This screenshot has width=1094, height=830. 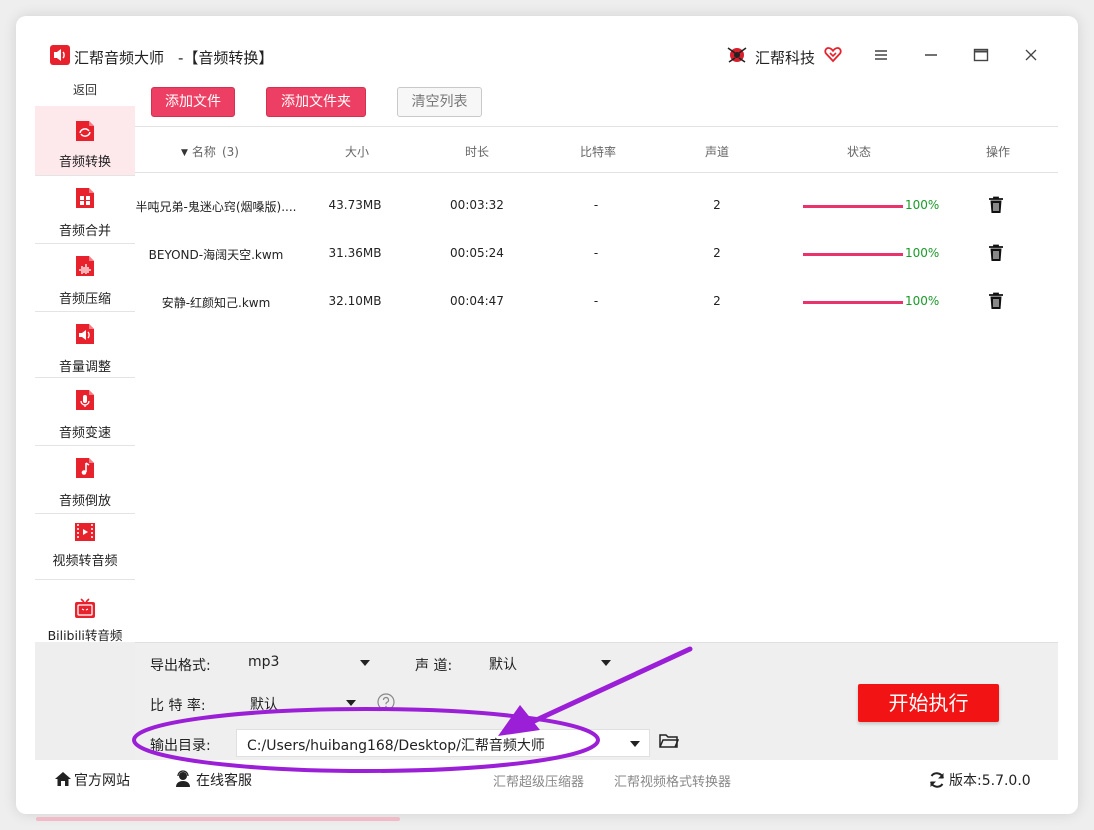 What do you see at coordinates (859, 152) in the screenshot?
I see `column-header-status: 状态` at bounding box center [859, 152].